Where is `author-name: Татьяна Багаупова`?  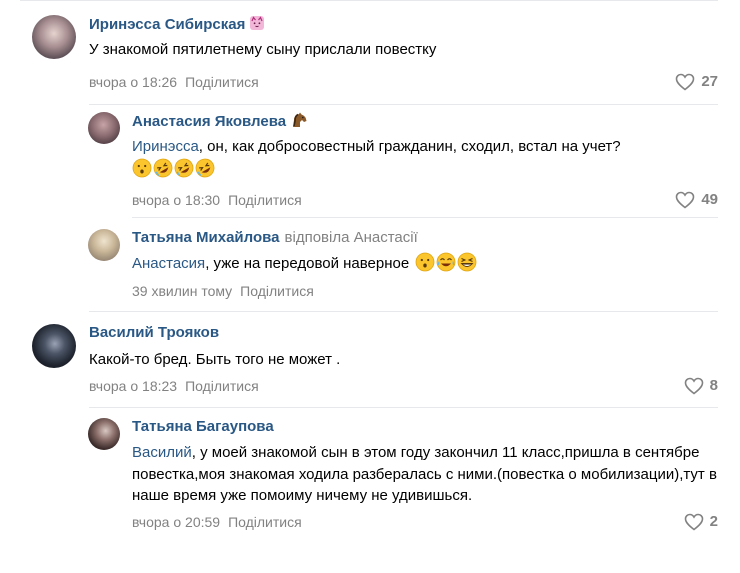 author-name: Татьяна Багаупова is located at coordinates (203, 426).